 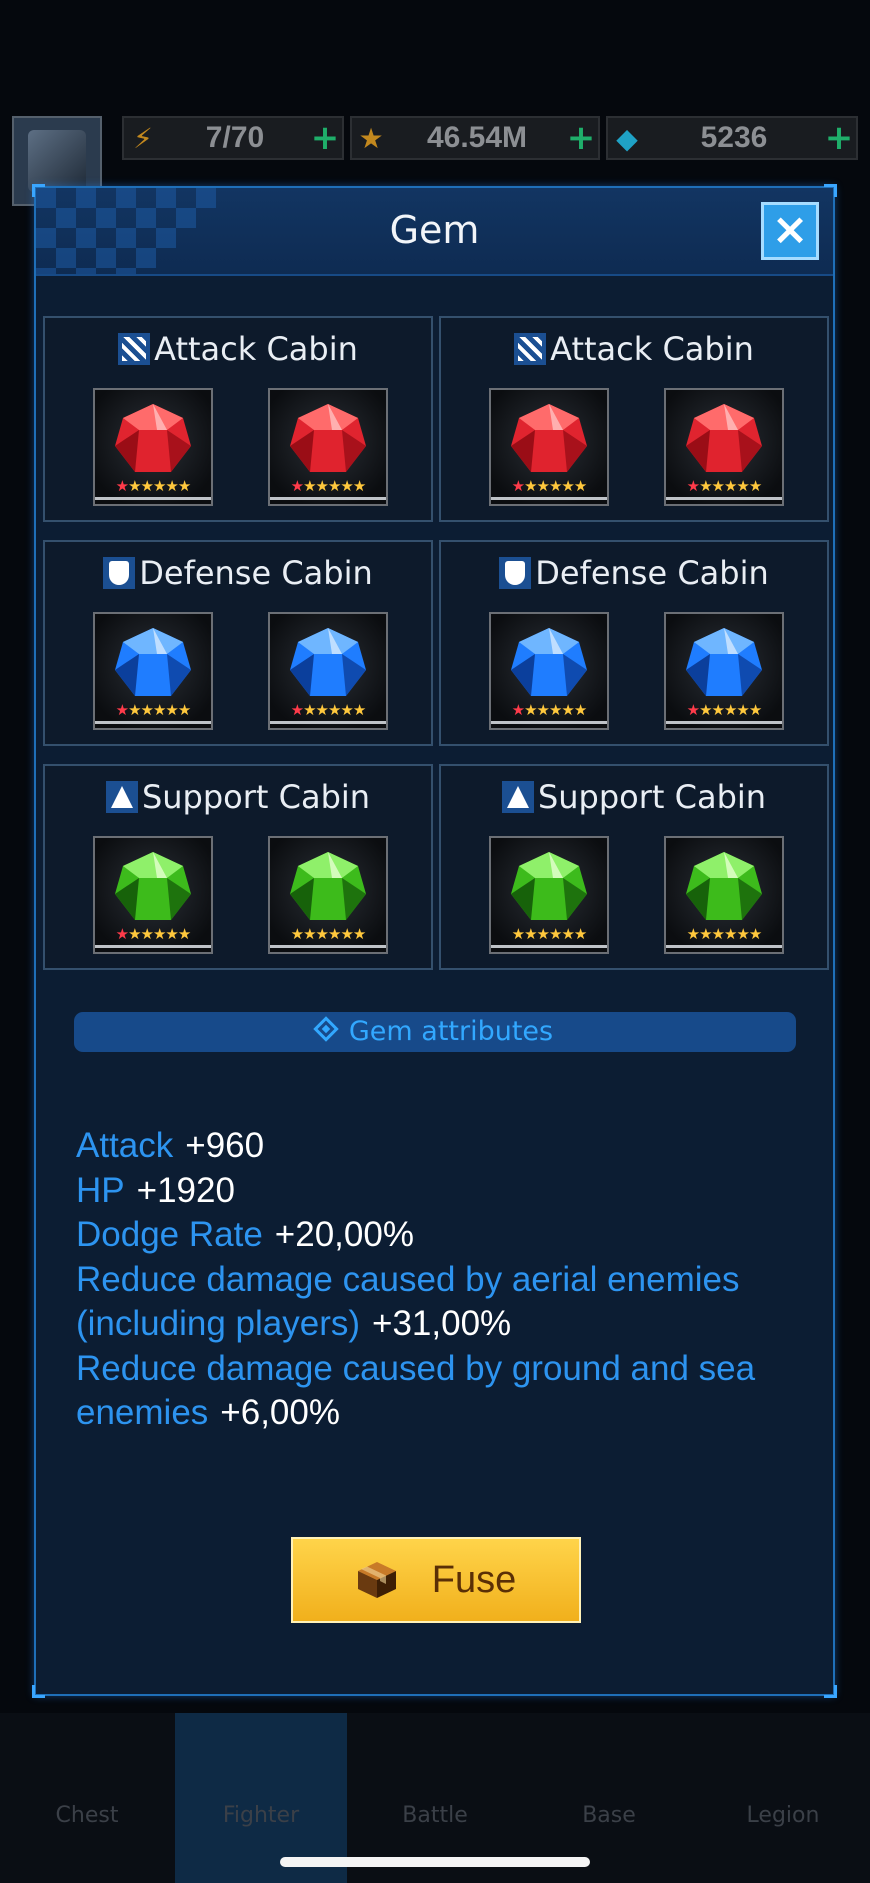 I want to click on attribute-name: Attack, so click(x=125, y=1145).